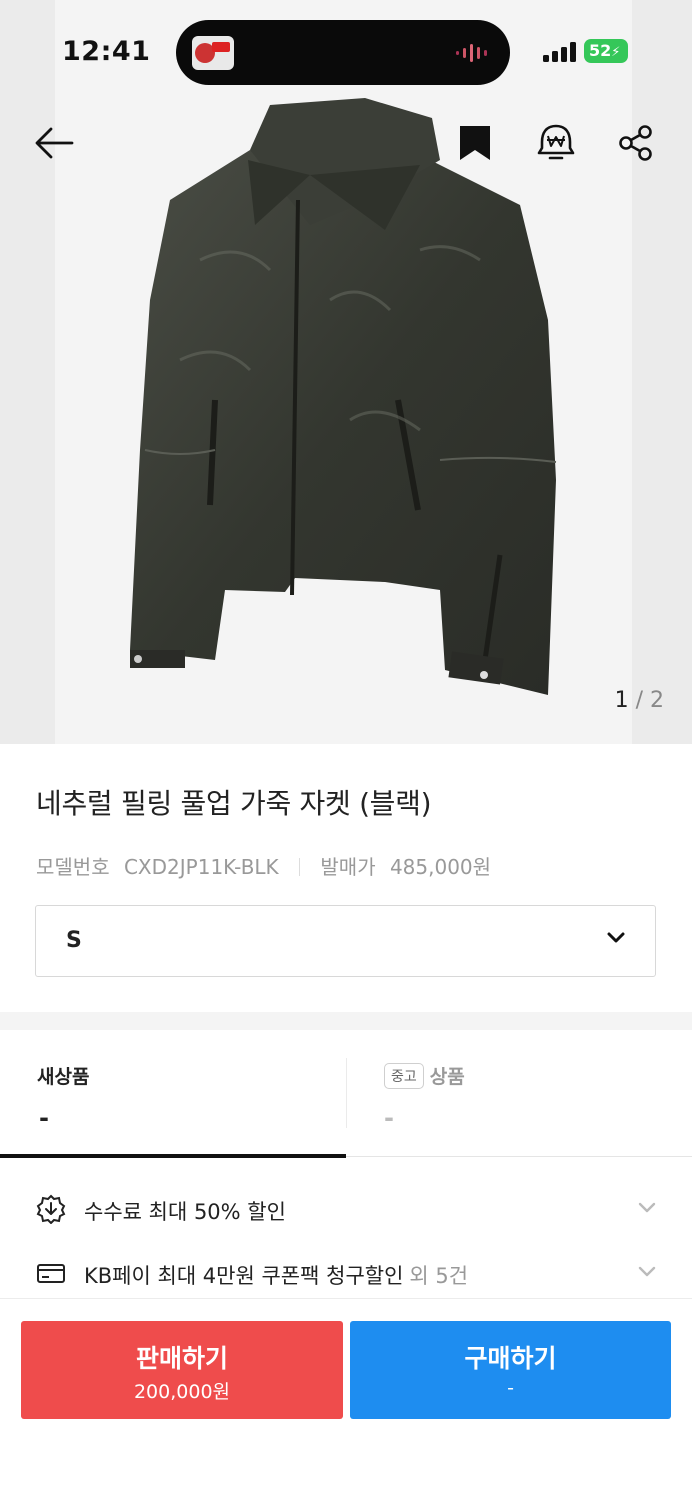 The width and height of the screenshot is (692, 1500). I want to click on size-select-value: S, so click(74, 940).